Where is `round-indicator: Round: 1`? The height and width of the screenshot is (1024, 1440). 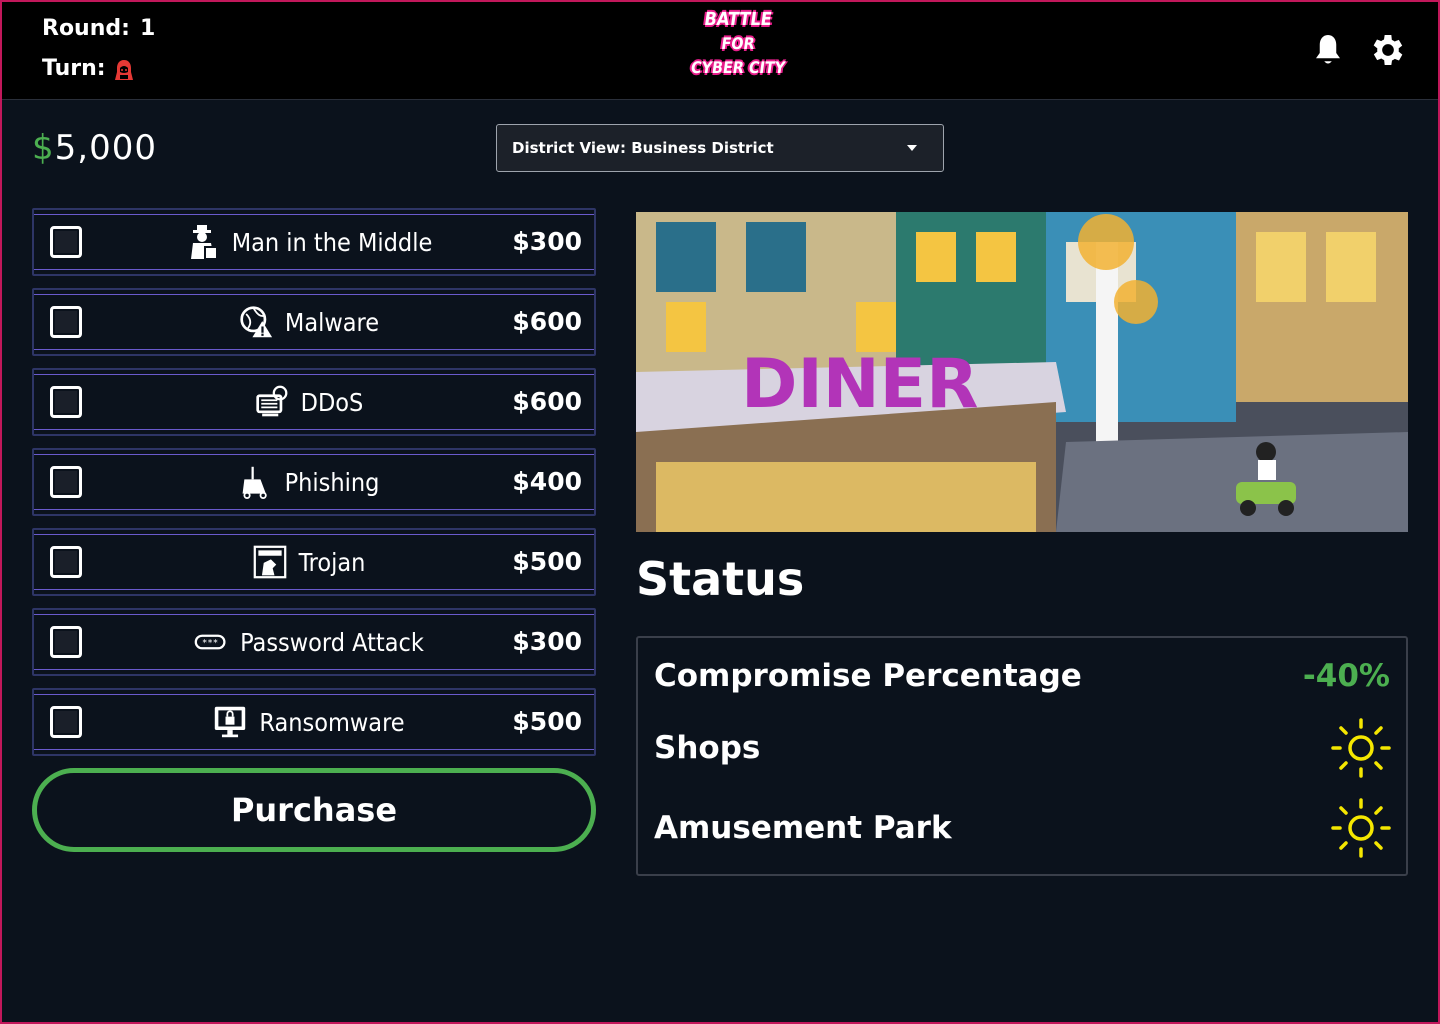 round-indicator: Round: 1 is located at coordinates (98, 28).